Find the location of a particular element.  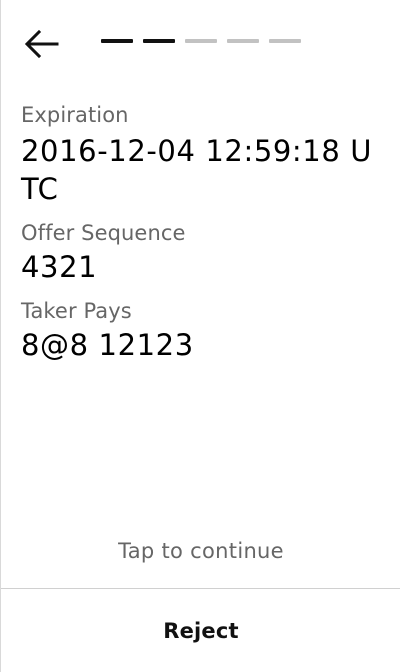

arrow-left-icon is located at coordinates (41, 44).